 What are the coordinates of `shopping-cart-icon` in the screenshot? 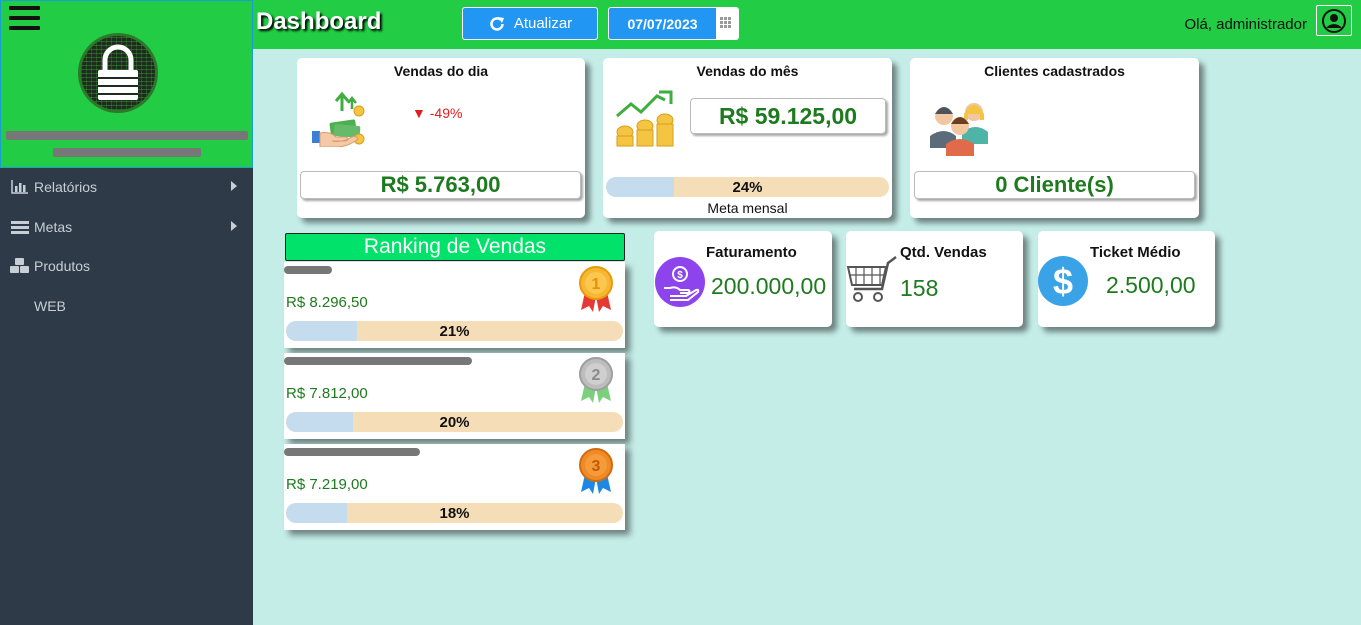 It's located at (871, 279).